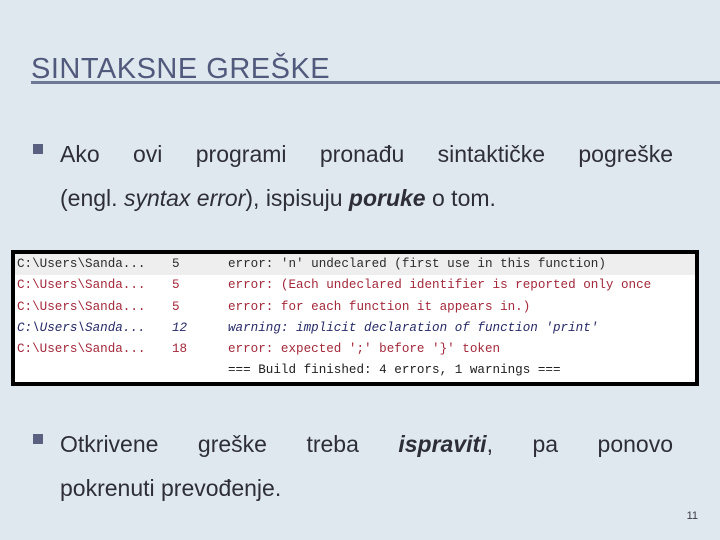 The width and height of the screenshot is (720, 540). What do you see at coordinates (692, 516) in the screenshot?
I see `page-number: 11` at bounding box center [692, 516].